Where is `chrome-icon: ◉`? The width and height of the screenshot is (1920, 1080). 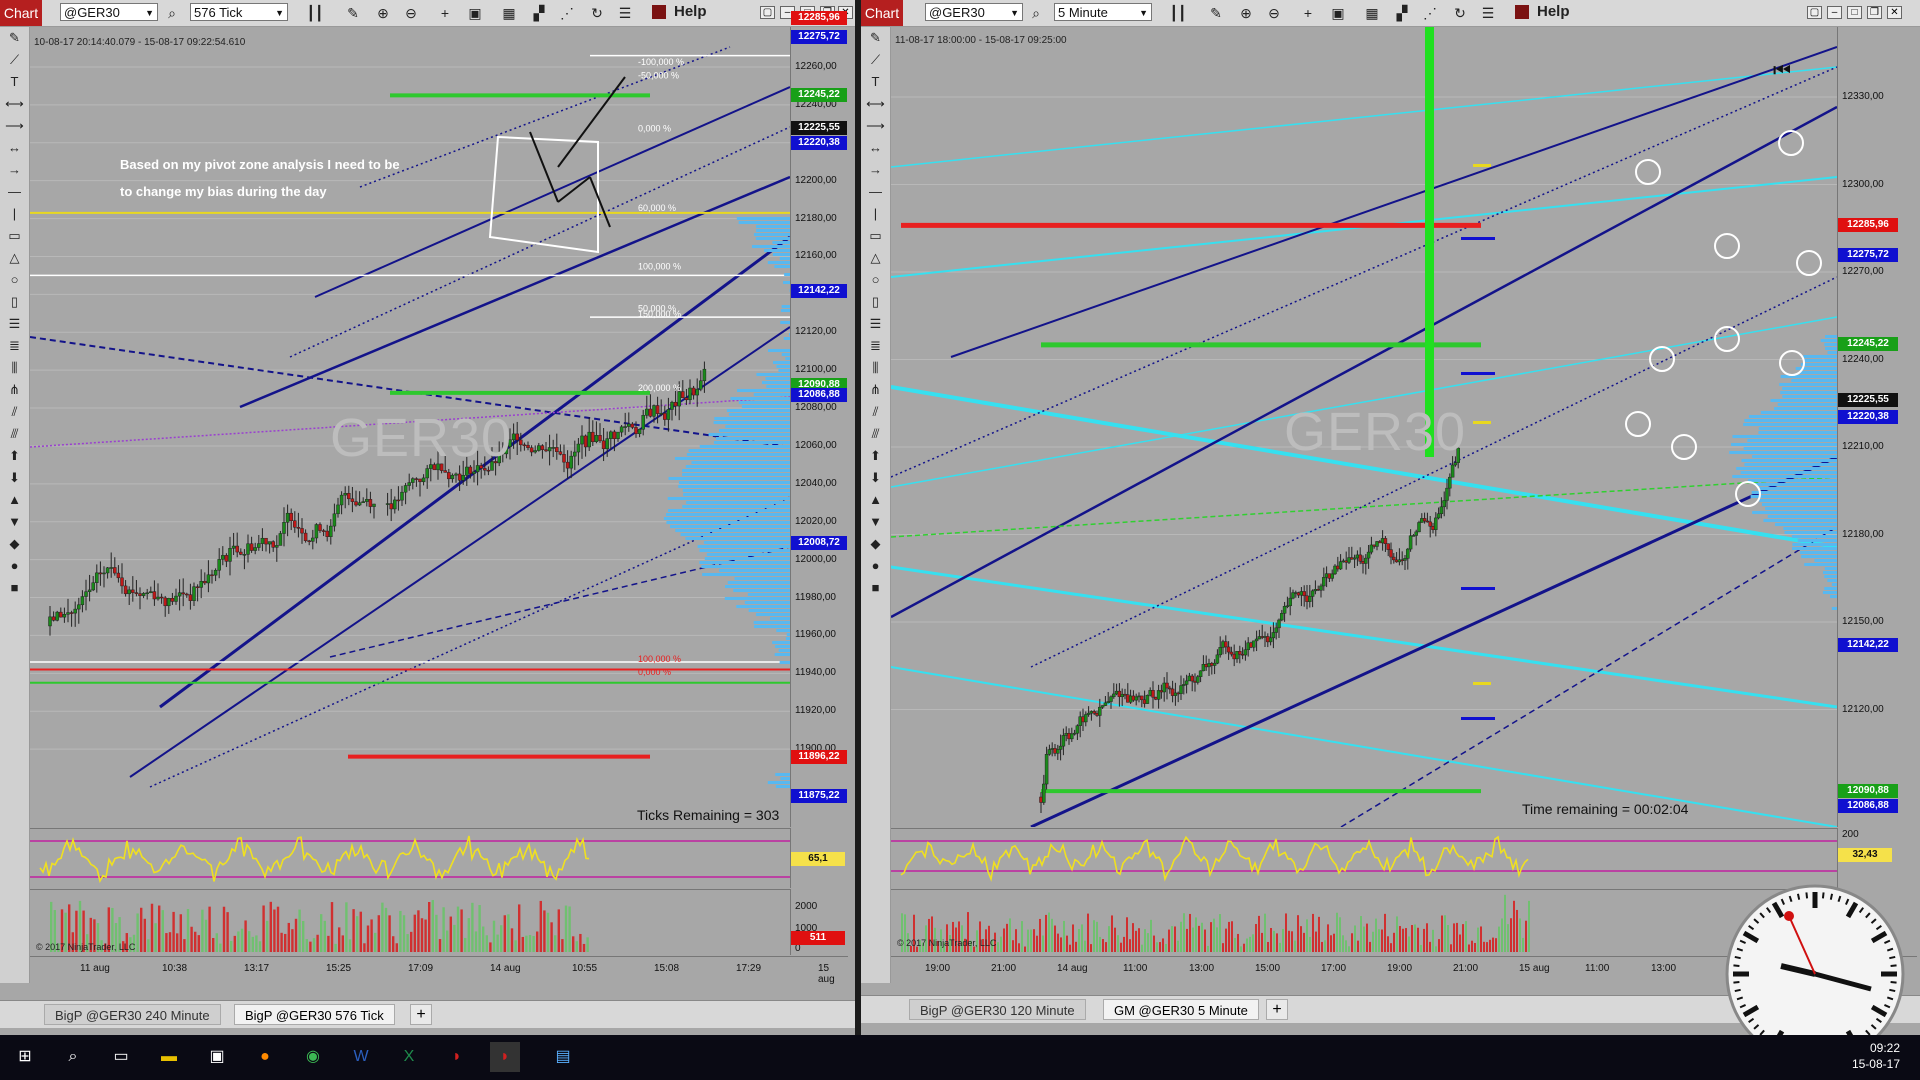 chrome-icon: ◉ is located at coordinates (313, 1057).